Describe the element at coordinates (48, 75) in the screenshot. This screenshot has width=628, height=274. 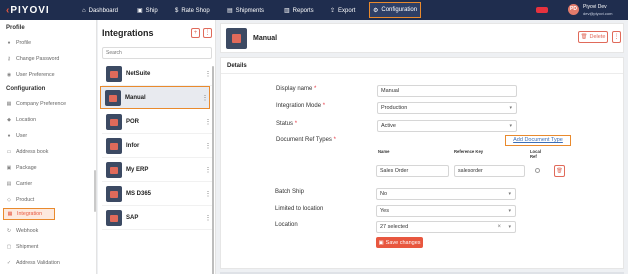
I see `sidebar-item-user-preference: ◉ User Preference` at that location.